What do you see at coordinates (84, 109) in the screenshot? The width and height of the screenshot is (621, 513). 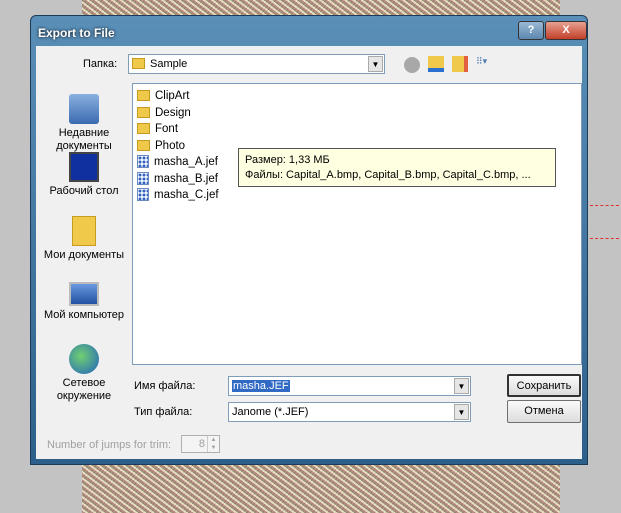 I see `recent-documents-icon` at bounding box center [84, 109].